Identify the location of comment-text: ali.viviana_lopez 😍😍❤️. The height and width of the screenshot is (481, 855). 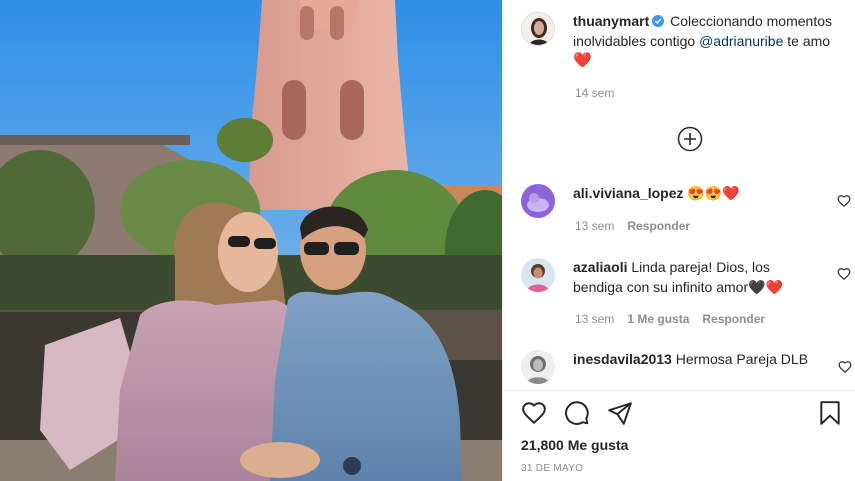
(698, 201).